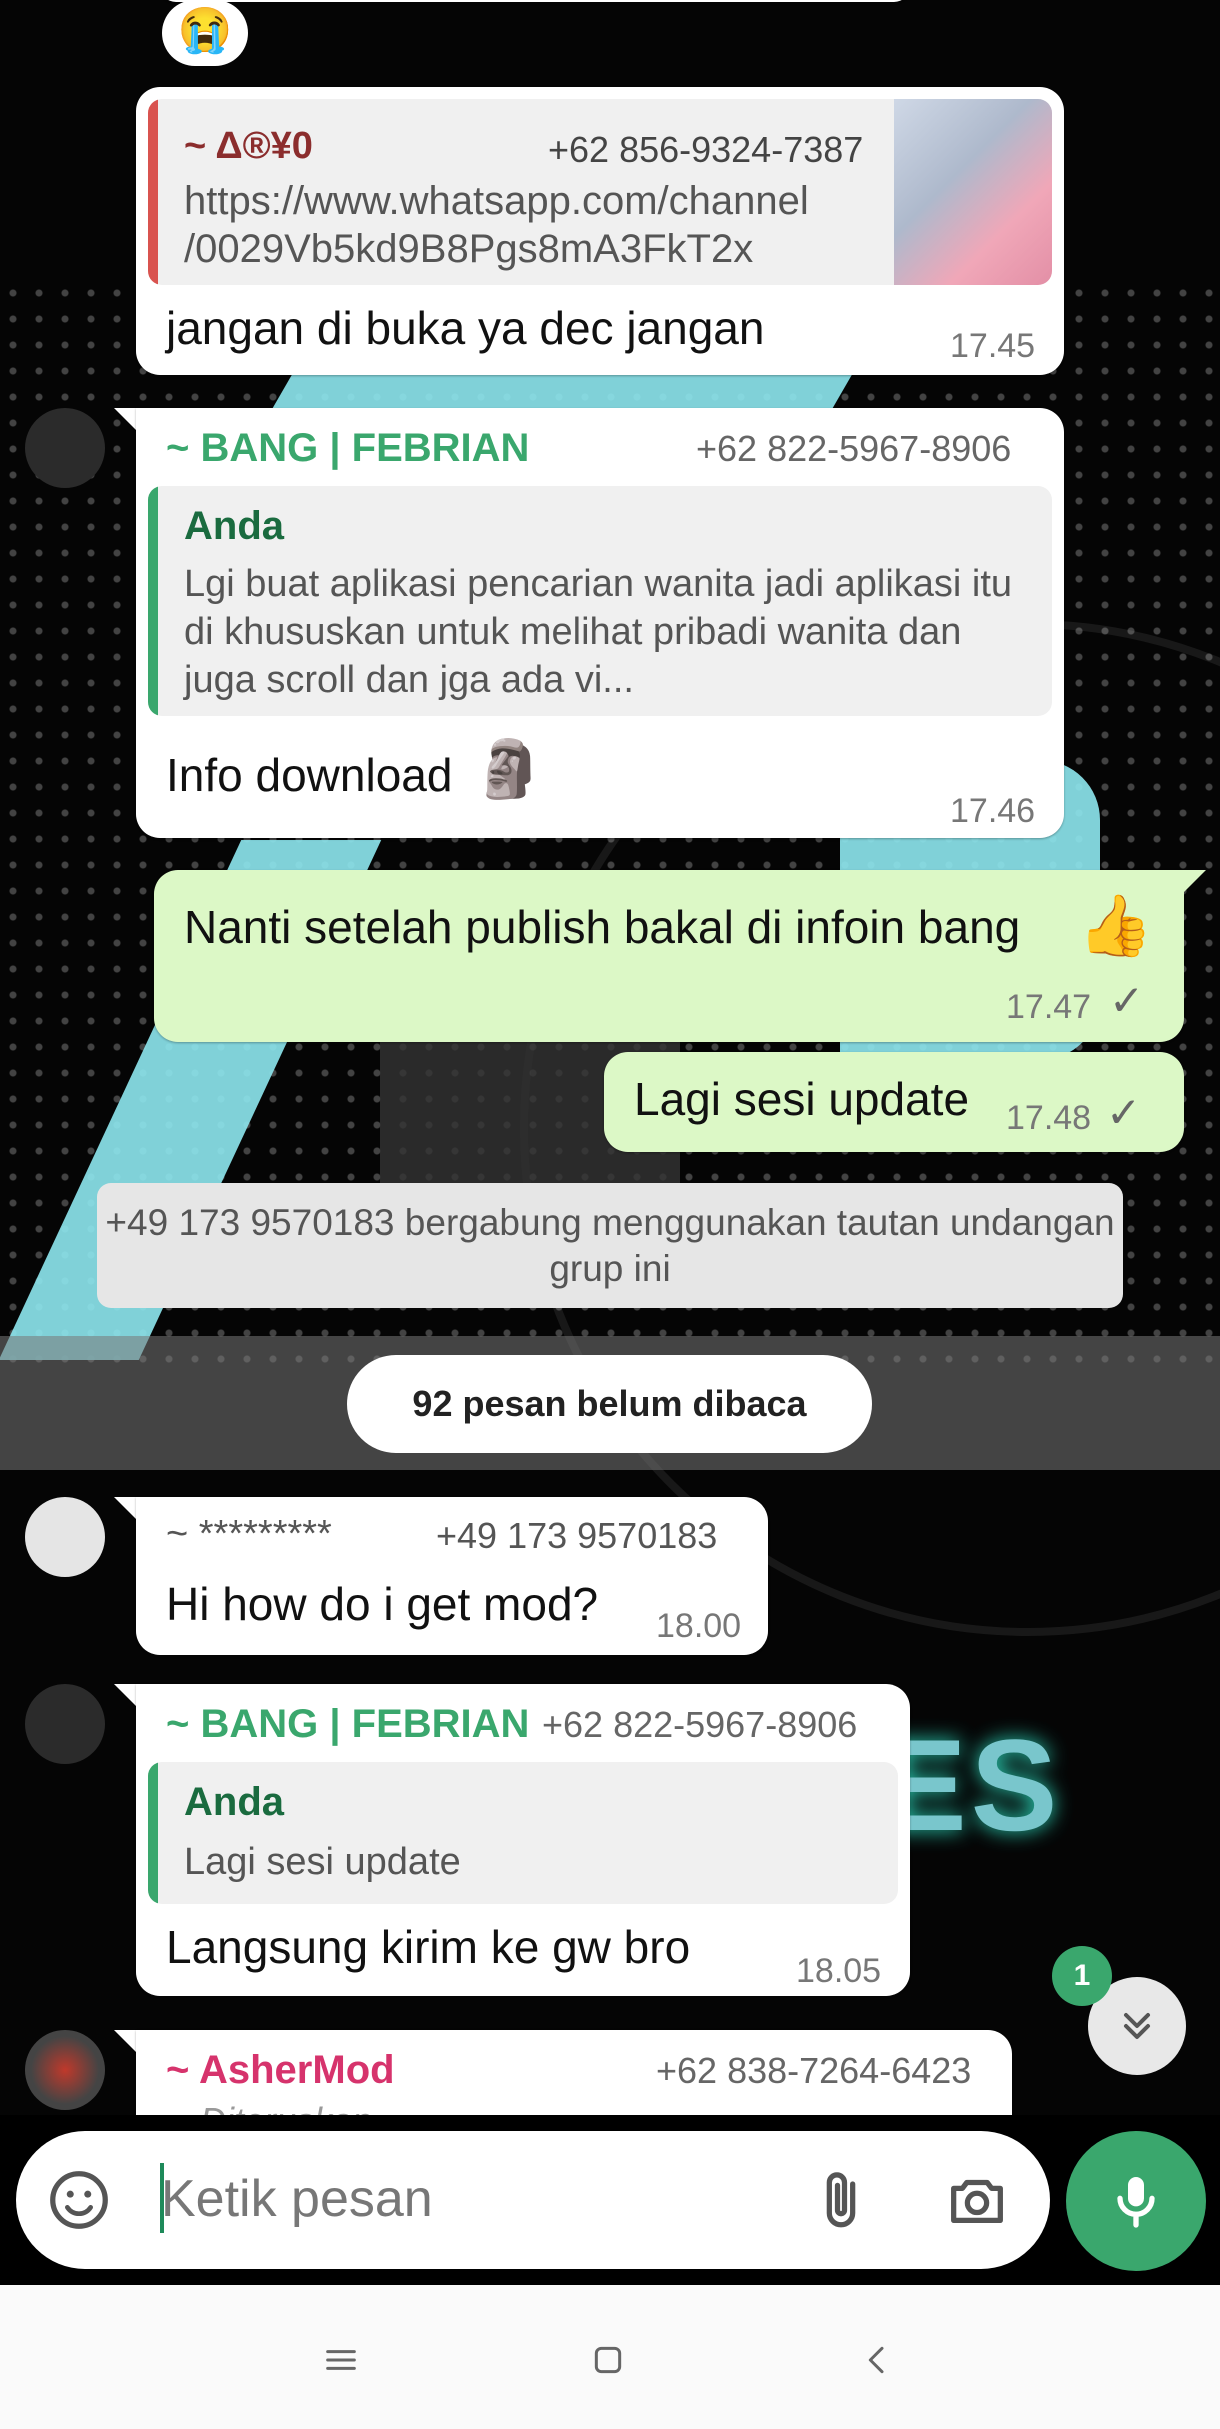 The height and width of the screenshot is (2429, 1220). I want to click on unread-badge: 1, so click(1082, 1976).